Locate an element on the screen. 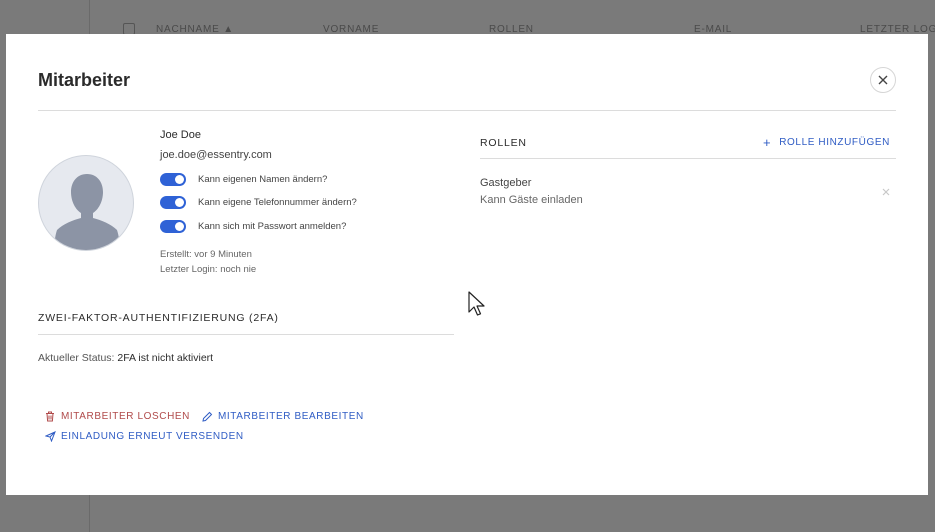  twofa-divider is located at coordinates (246, 334).